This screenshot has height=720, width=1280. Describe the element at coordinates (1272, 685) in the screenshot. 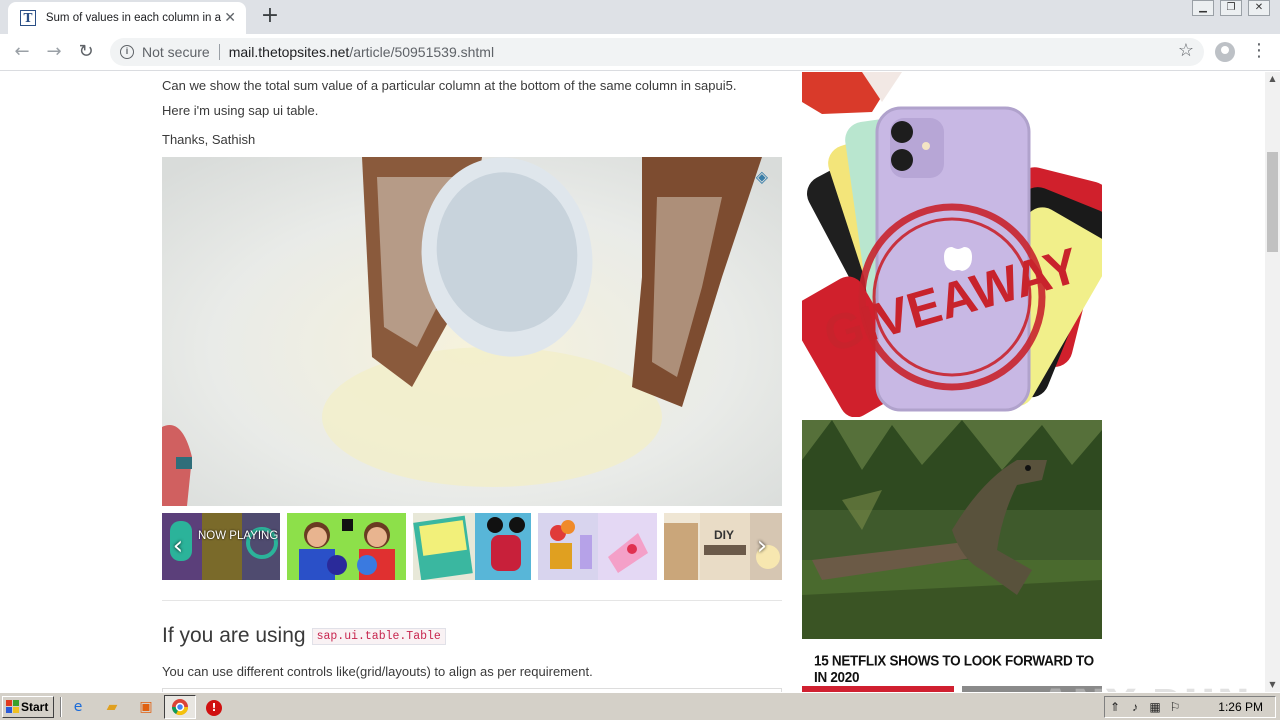

I see `scroll-down-icon: ▼` at that location.